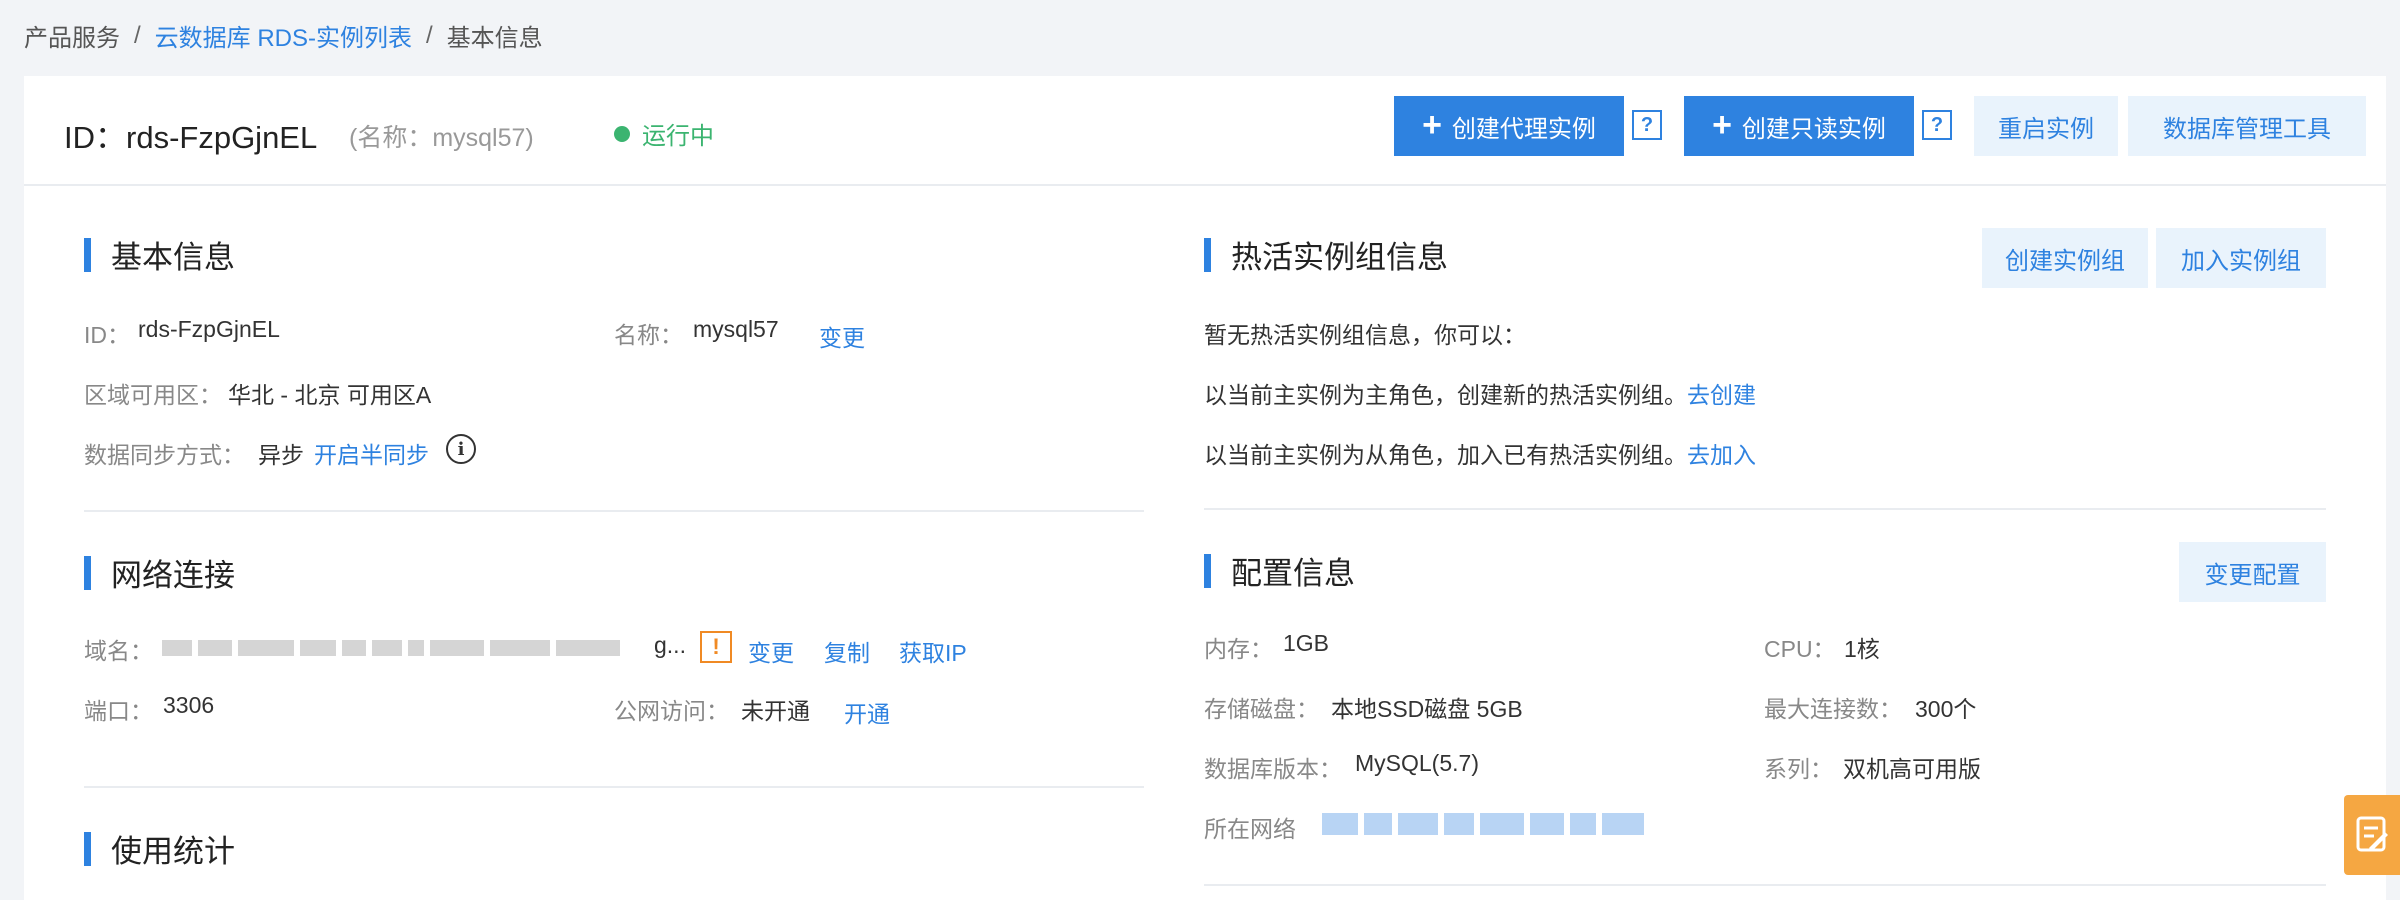 The width and height of the screenshot is (2400, 900). What do you see at coordinates (1813, 129) in the screenshot?
I see `create-readonly-label: 创建只读实例` at bounding box center [1813, 129].